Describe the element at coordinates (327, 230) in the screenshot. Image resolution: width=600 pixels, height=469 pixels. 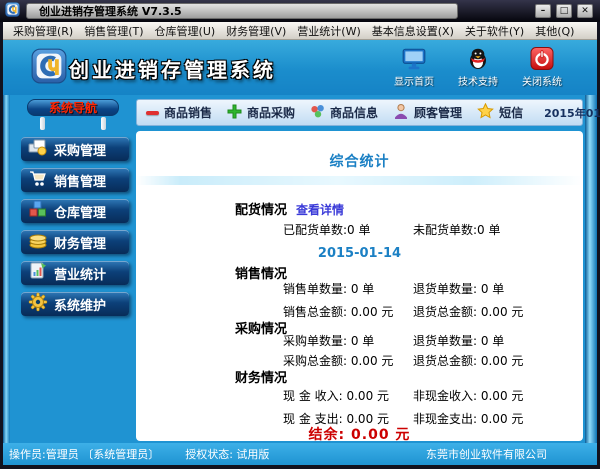
I see `distribution-done-value: 已配货单数:0 单` at that location.